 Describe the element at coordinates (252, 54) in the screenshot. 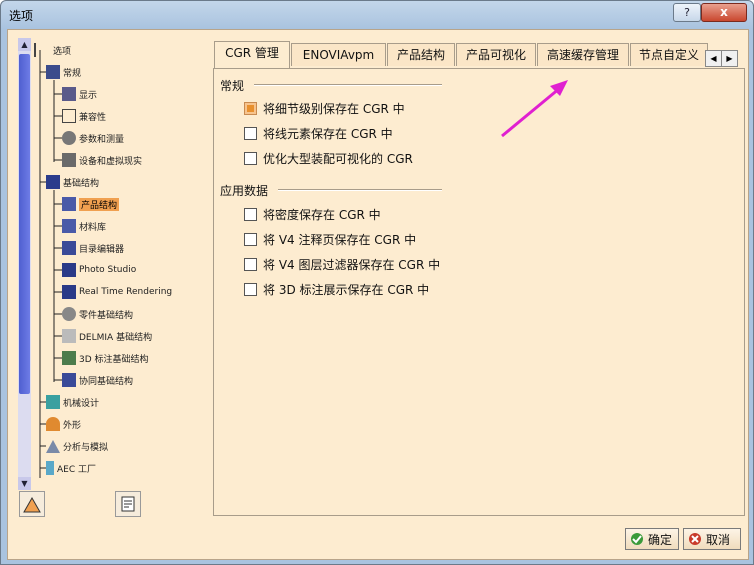

I see `tab-cgr-management: CGR 管理` at that location.